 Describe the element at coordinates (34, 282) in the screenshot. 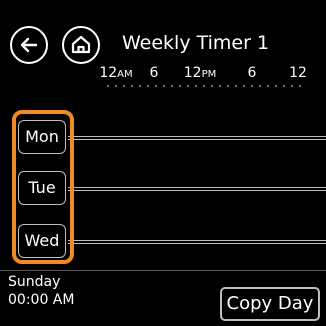

I see `current-day: Sunday` at that location.